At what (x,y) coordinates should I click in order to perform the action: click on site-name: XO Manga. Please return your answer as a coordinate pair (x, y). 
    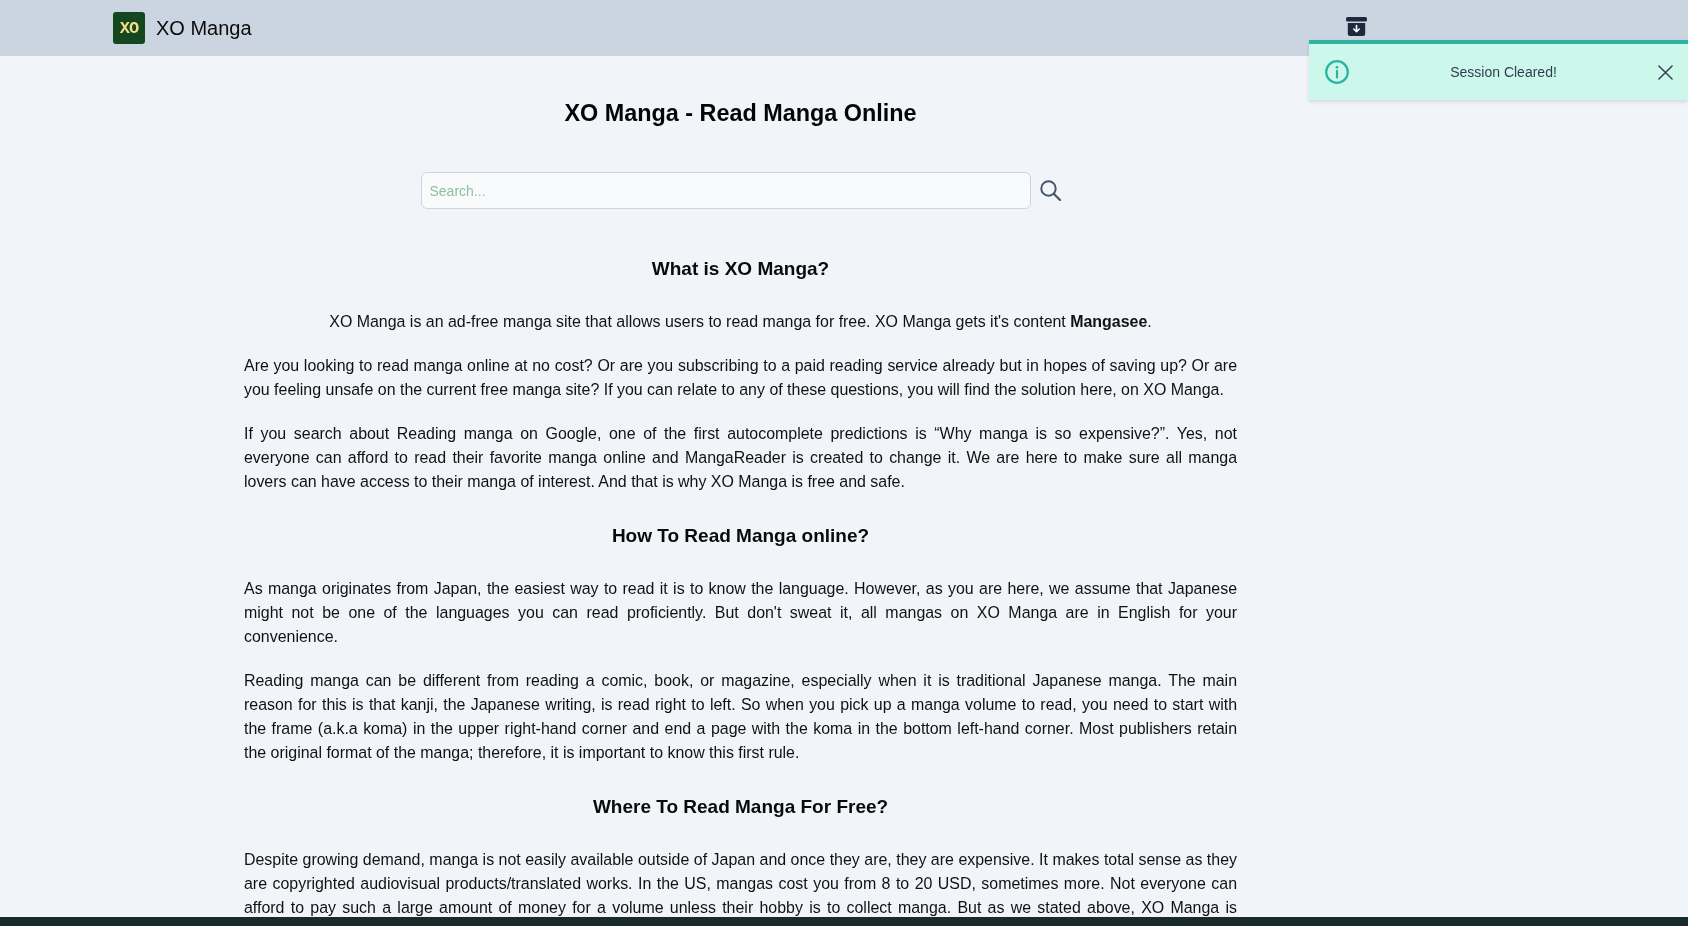
    Looking at the image, I should click on (204, 28).